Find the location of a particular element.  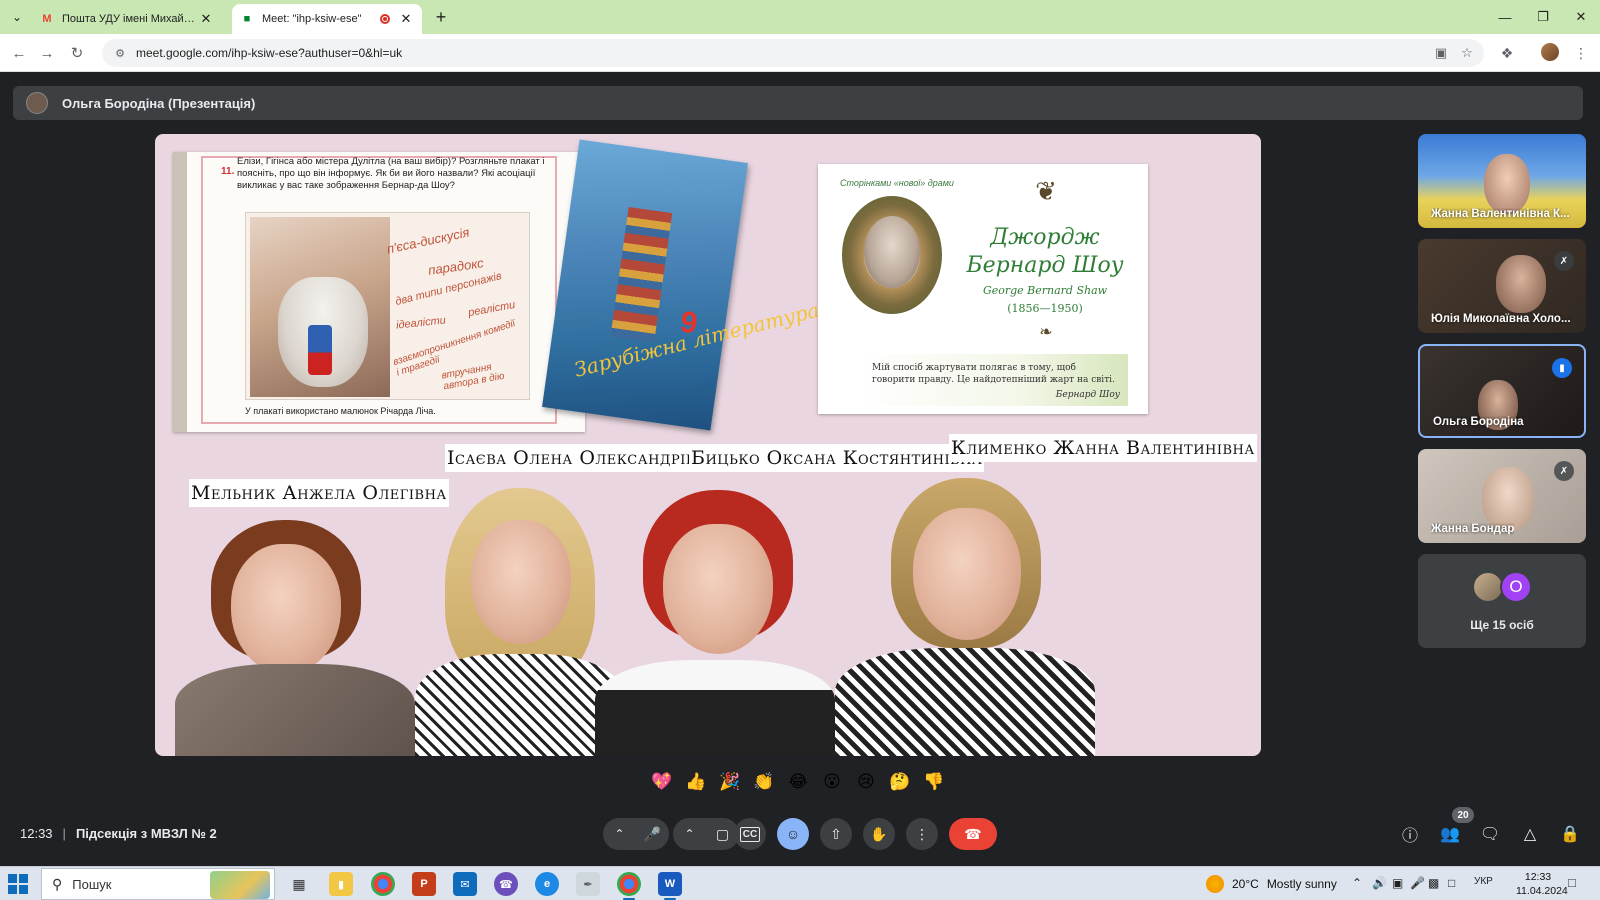

viber-icon: ☎ is located at coordinates (506, 884).